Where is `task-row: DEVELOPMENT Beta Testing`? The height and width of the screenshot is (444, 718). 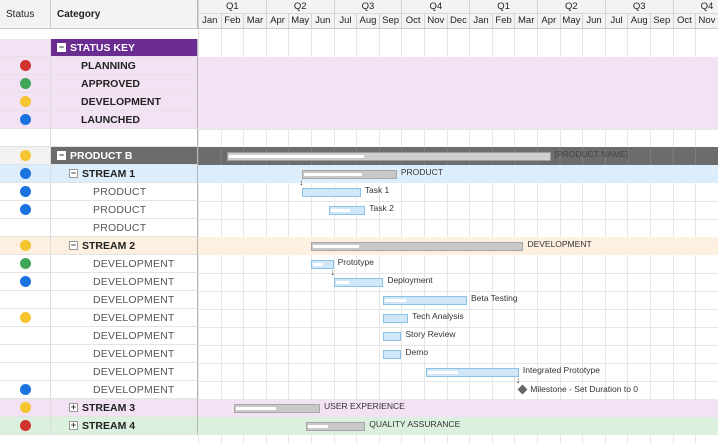 task-row: DEVELOPMENT Beta Testing is located at coordinates (359, 300).